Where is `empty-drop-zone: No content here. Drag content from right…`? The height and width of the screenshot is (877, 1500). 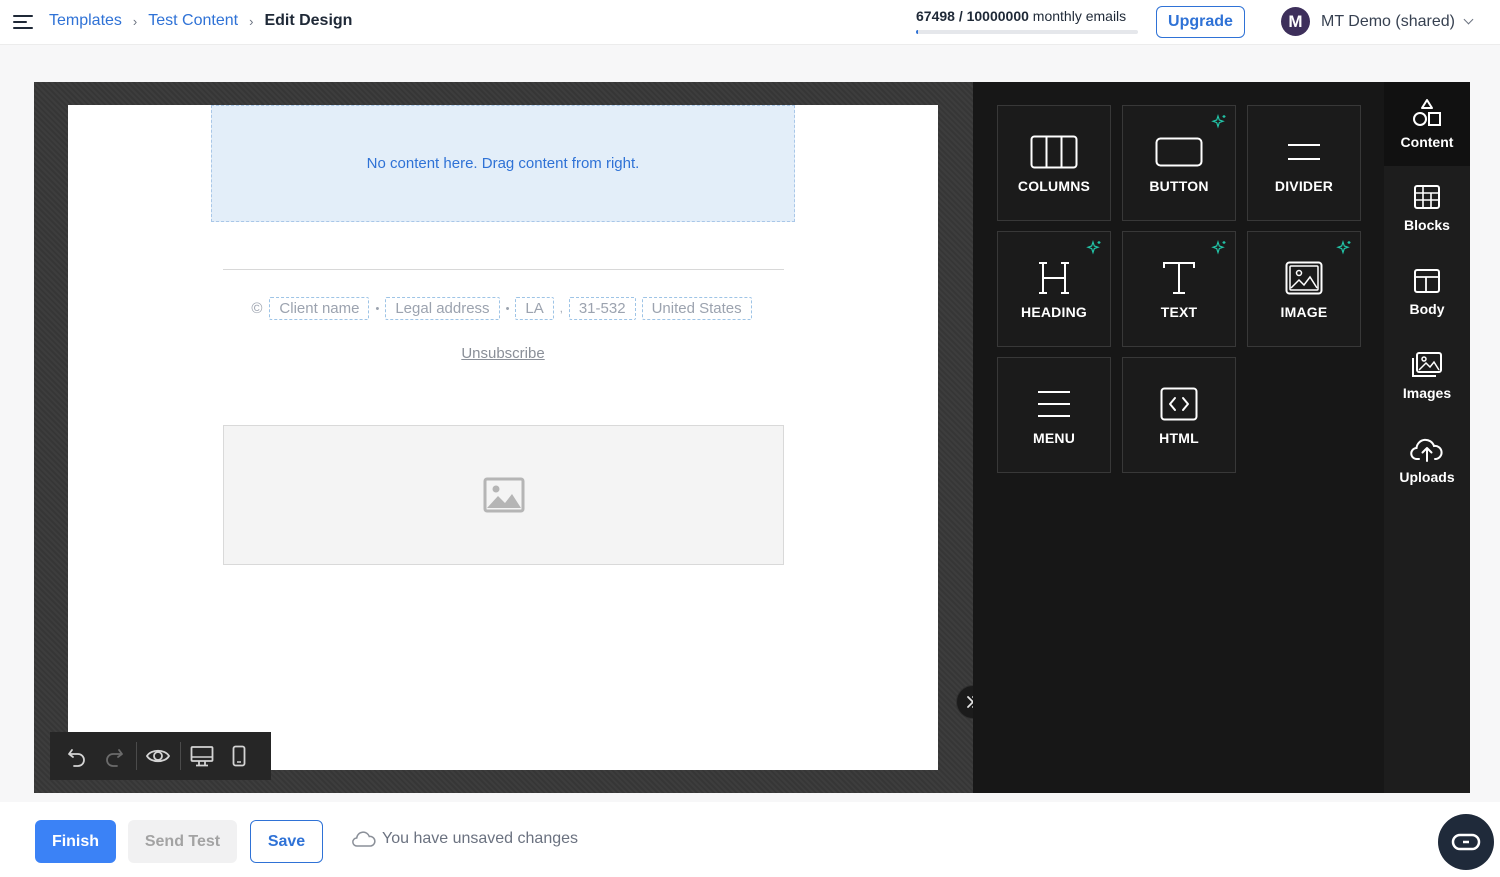
empty-drop-zone: No content here. Drag content from right… is located at coordinates (503, 163).